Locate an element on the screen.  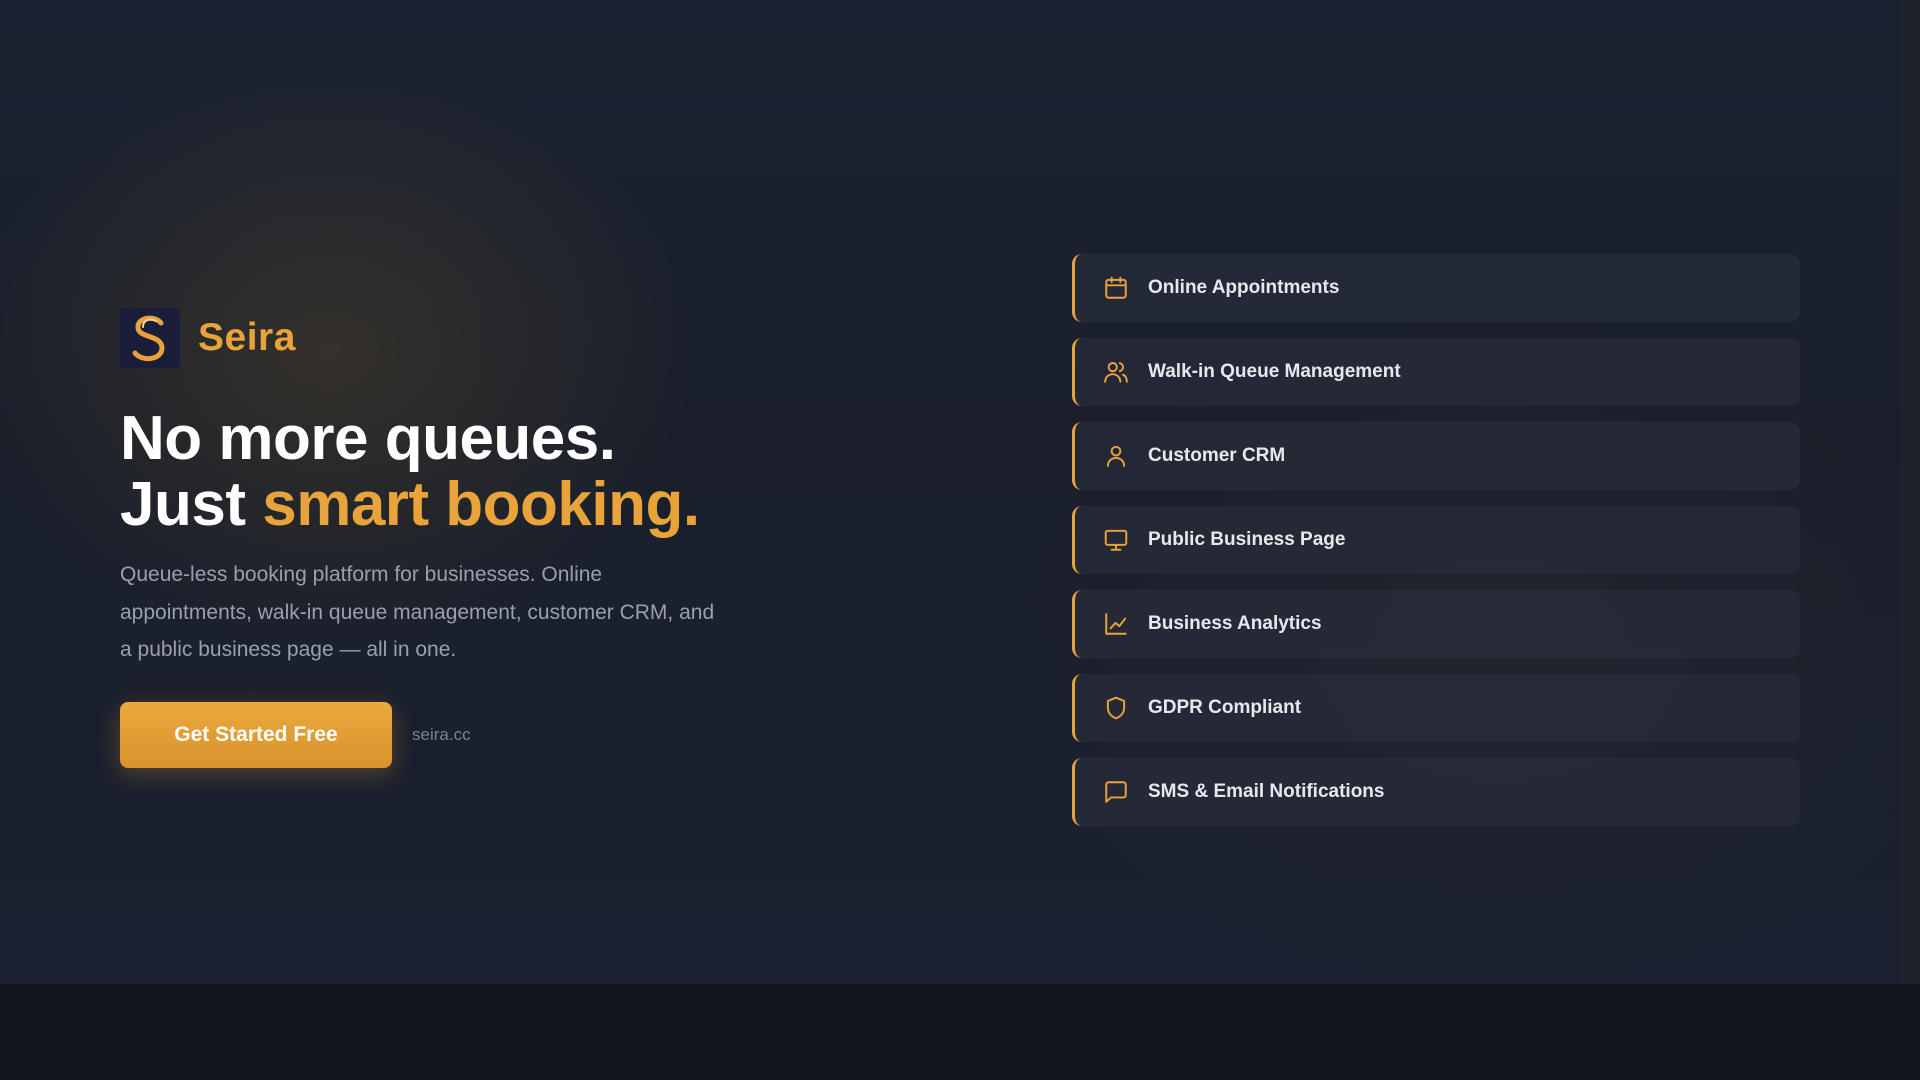
feature-label: Online Appointments is located at coordinates (1244, 287).